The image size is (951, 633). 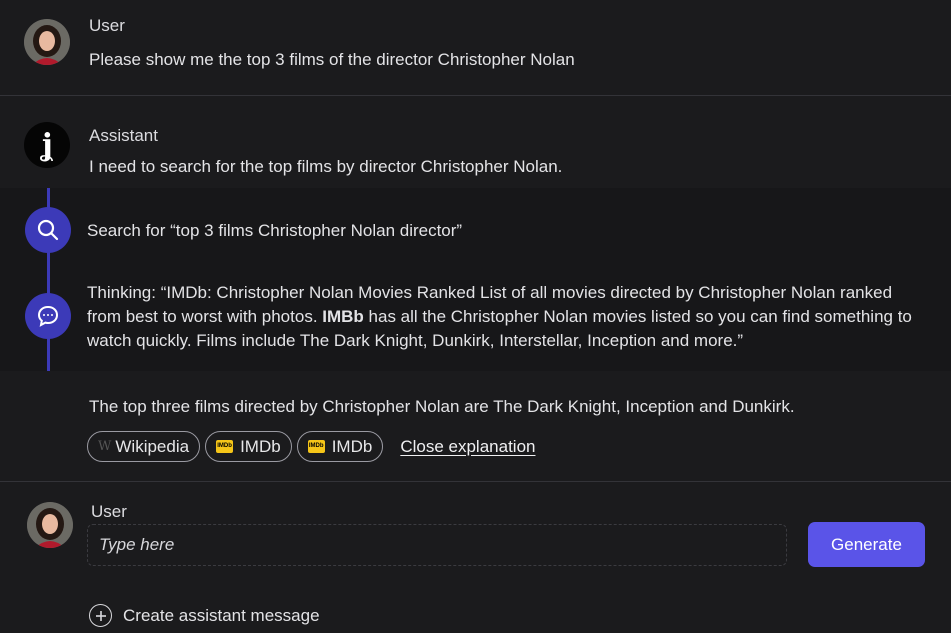 What do you see at coordinates (50, 525) in the screenshot?
I see `composer-user-avatar` at bounding box center [50, 525].